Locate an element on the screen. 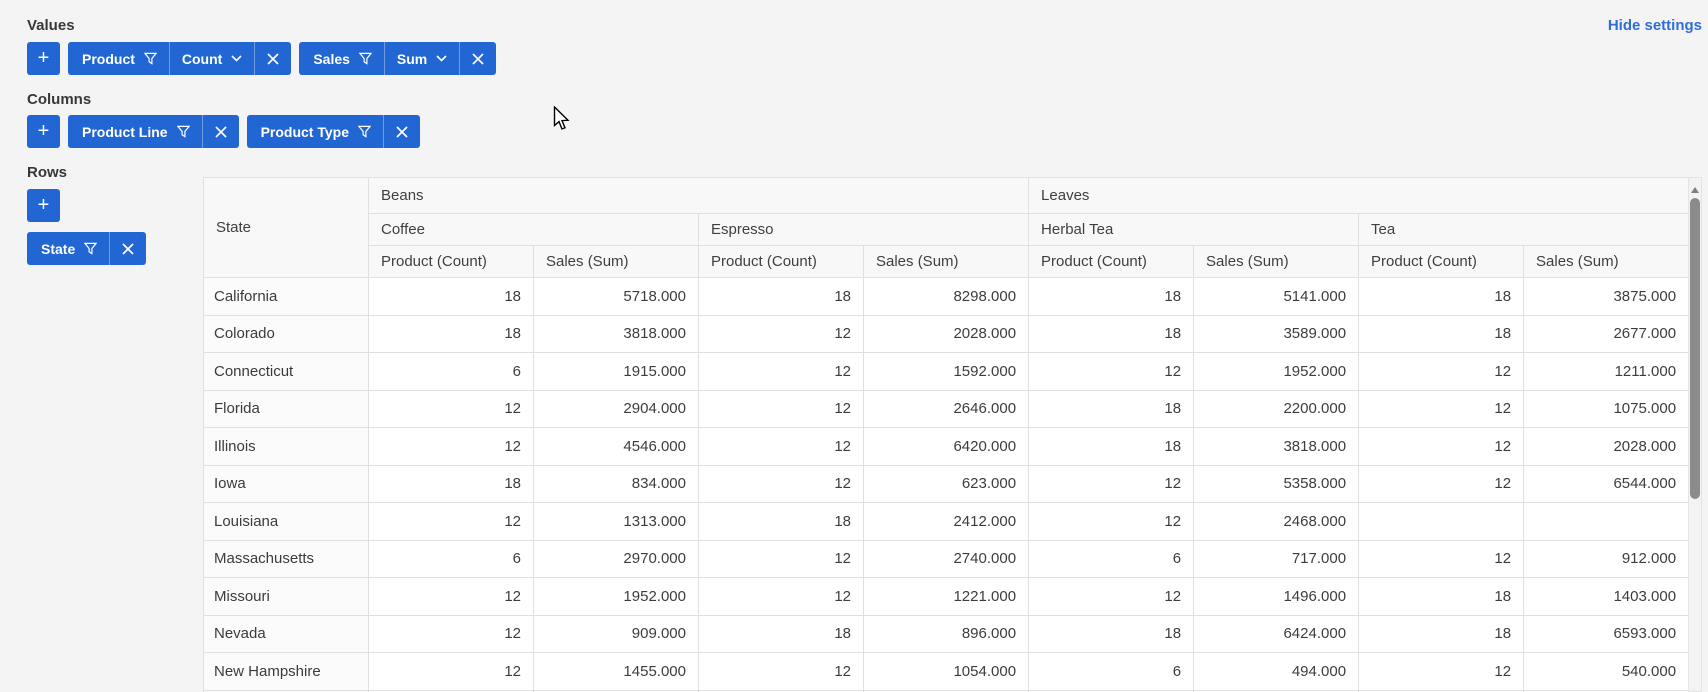  value-cell: 5141.000 is located at coordinates (1276, 296).